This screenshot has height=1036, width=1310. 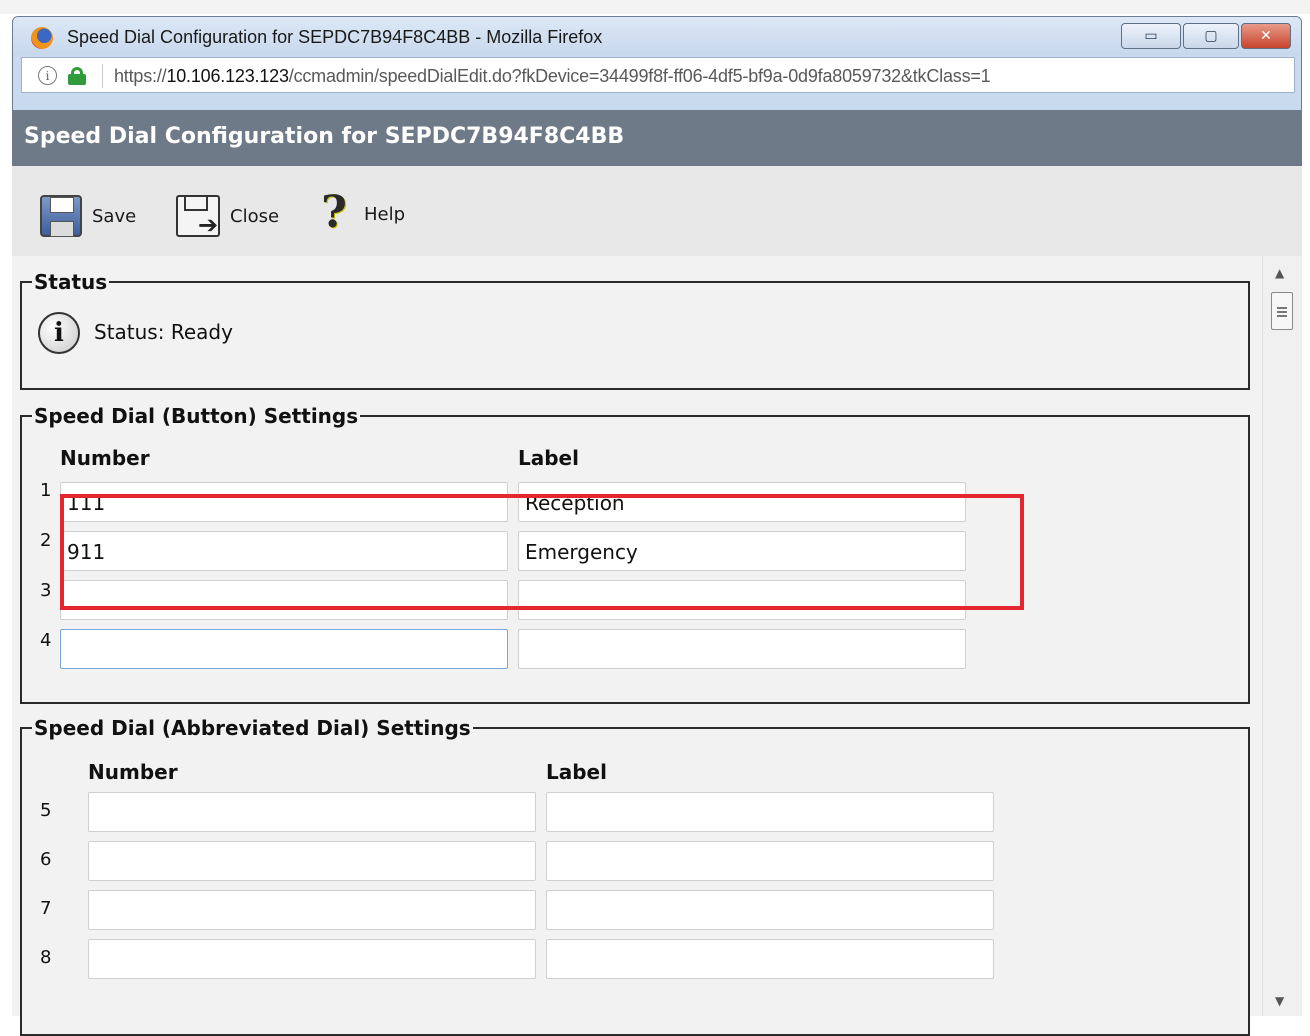 What do you see at coordinates (252, 728) in the screenshot?
I see `abbreviated-settings-legend: Speed Dial (Abbreviated Dial) Settings` at bounding box center [252, 728].